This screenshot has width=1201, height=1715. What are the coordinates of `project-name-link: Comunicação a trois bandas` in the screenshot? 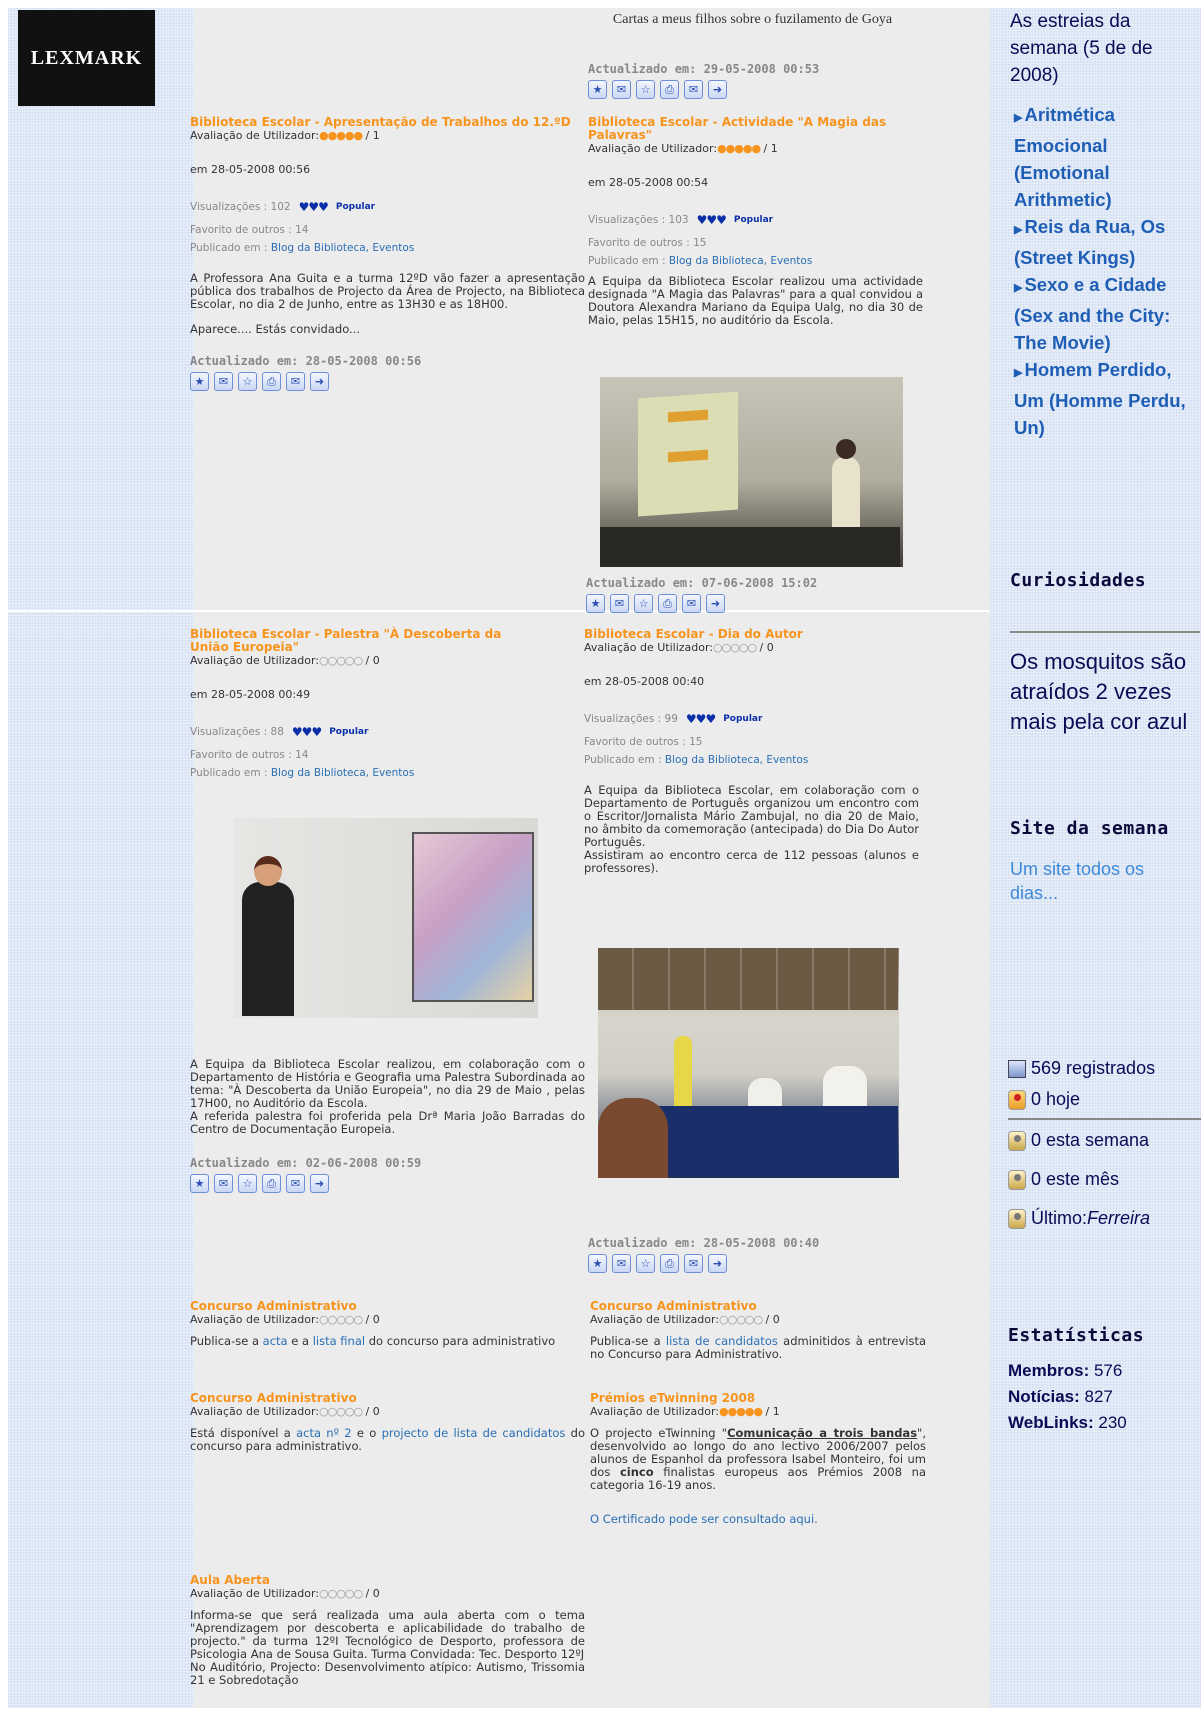 It's located at (822, 1433).